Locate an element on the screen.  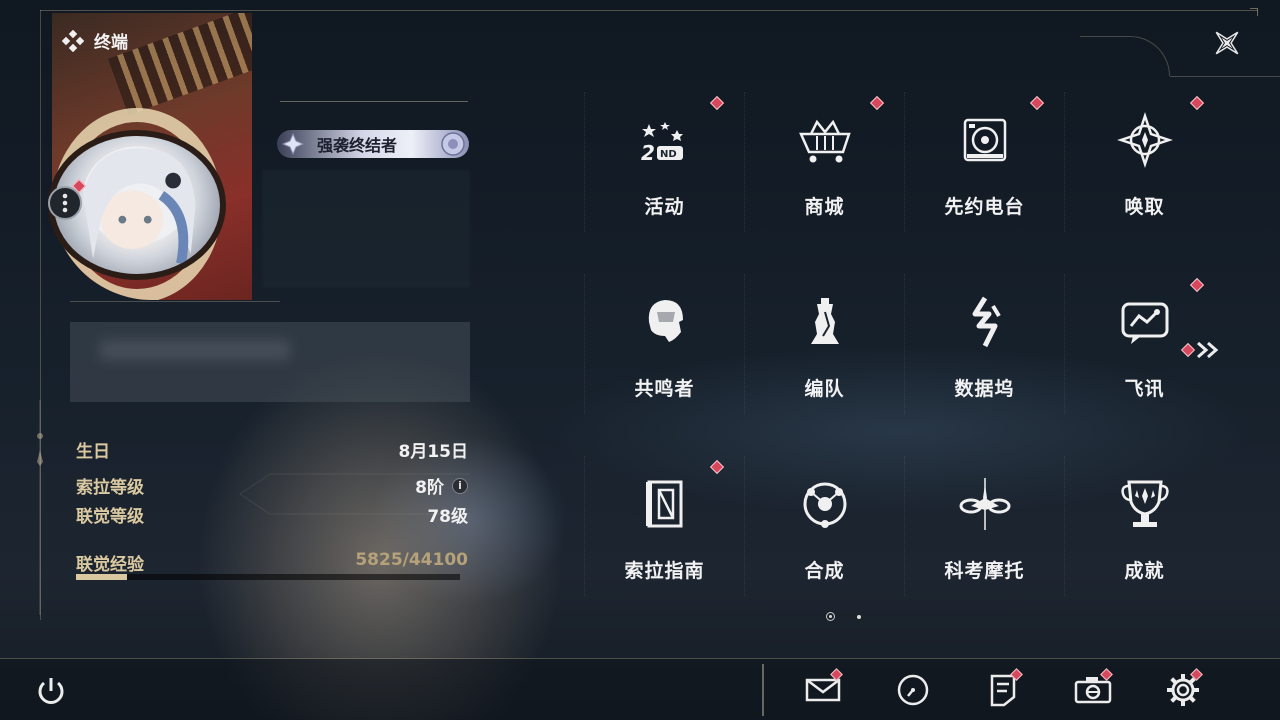
data-bank-icon is located at coordinates (986, 322).